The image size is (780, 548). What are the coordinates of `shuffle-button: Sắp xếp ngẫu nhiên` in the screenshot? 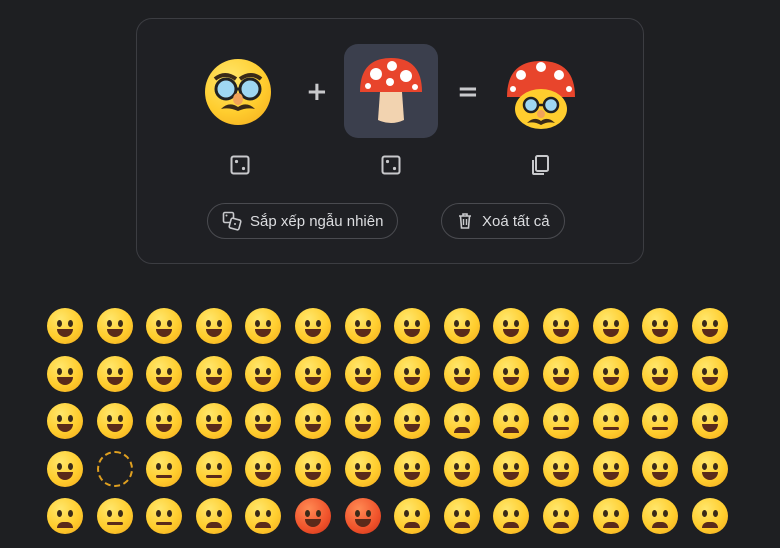 It's located at (303, 221).